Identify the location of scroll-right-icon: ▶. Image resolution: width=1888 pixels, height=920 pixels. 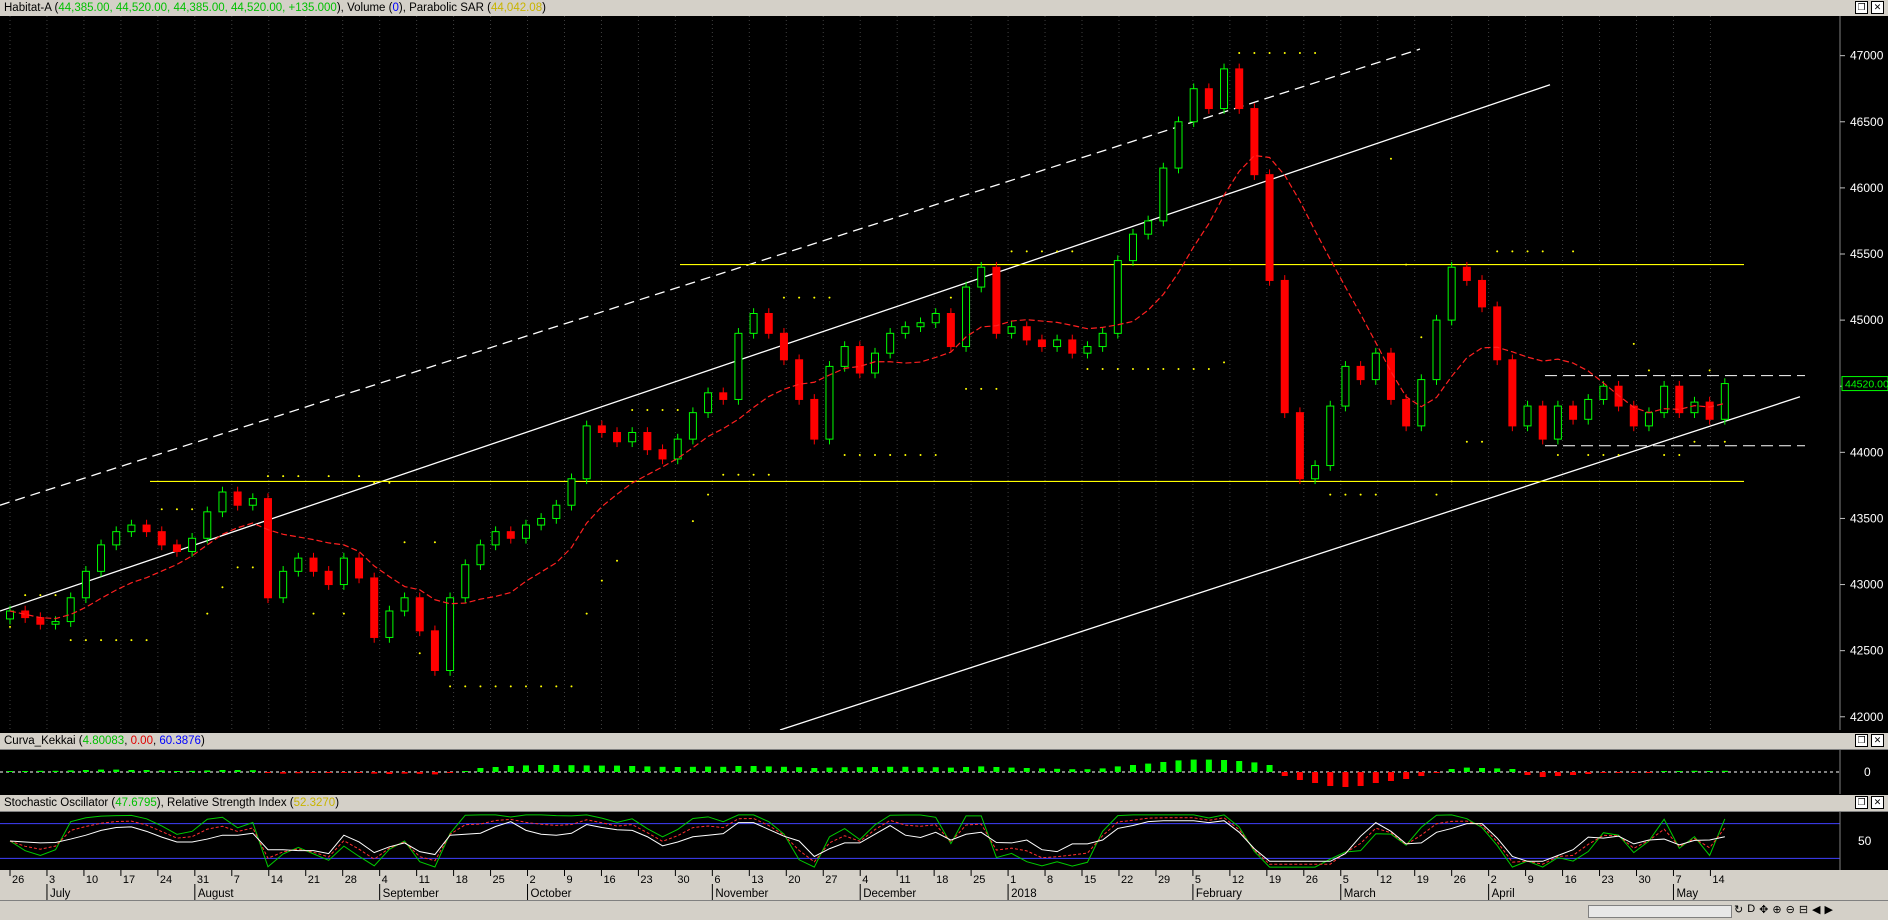
(1829, 909).